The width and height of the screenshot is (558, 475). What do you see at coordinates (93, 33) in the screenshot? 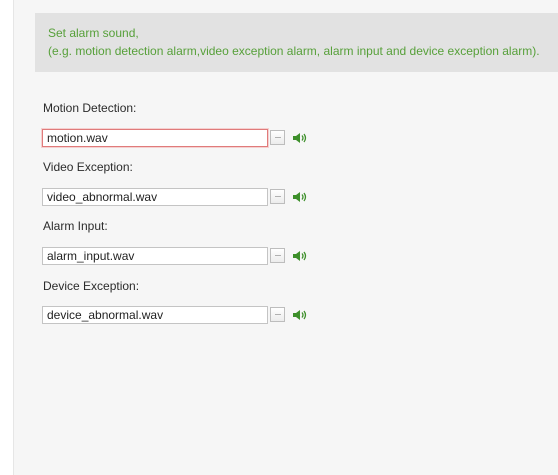
I see `info-line-1: Set alarm sound,` at bounding box center [93, 33].